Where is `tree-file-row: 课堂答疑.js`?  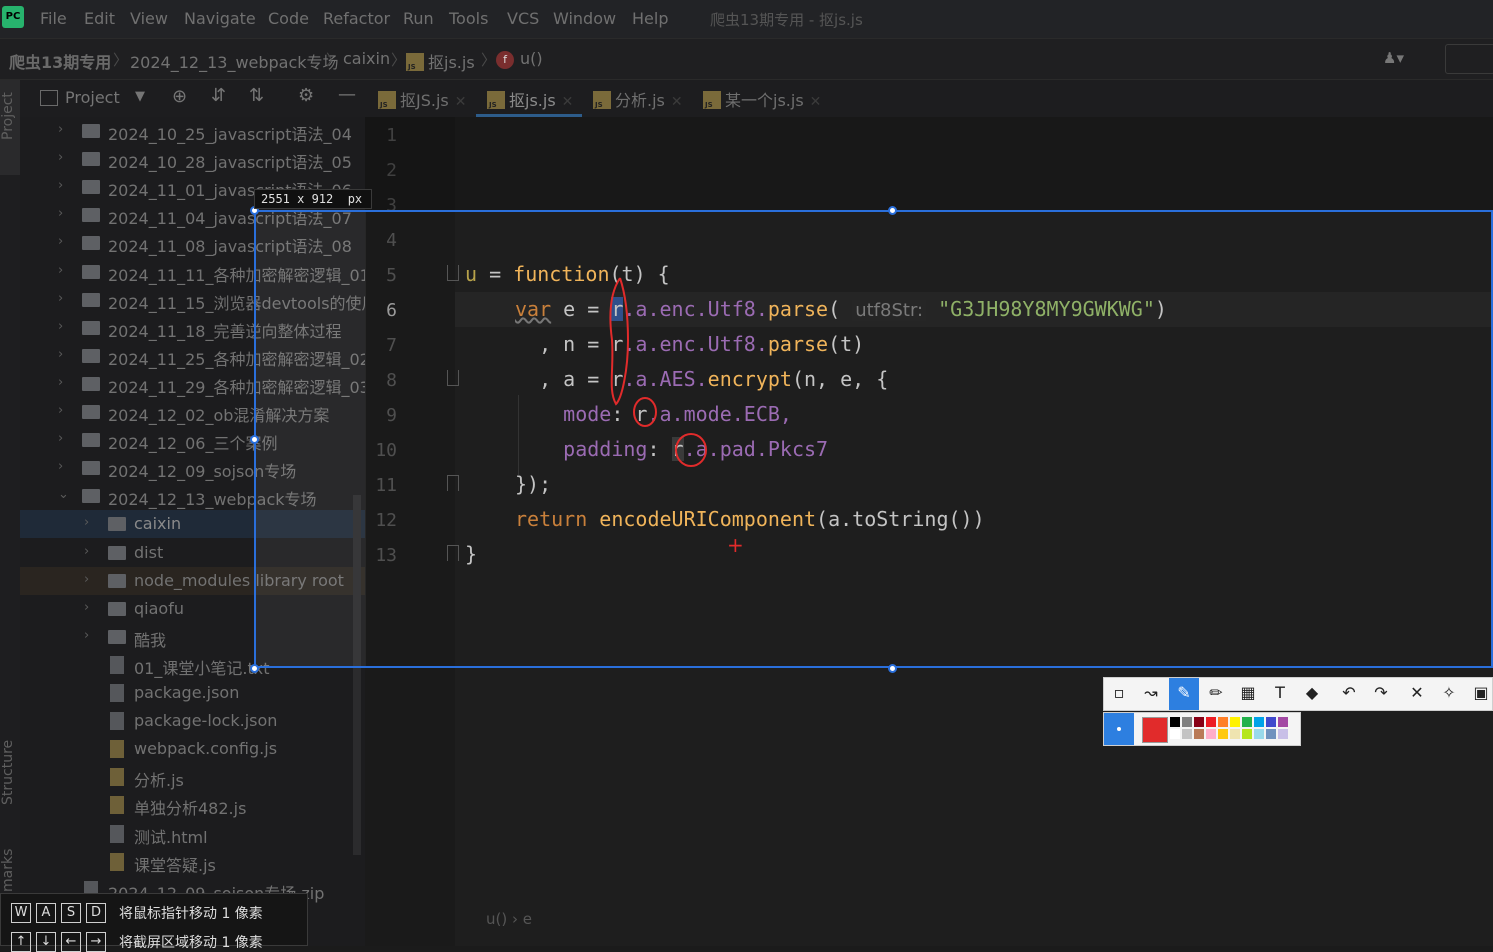
tree-file-row: 课堂答疑.js is located at coordinates (192, 862).